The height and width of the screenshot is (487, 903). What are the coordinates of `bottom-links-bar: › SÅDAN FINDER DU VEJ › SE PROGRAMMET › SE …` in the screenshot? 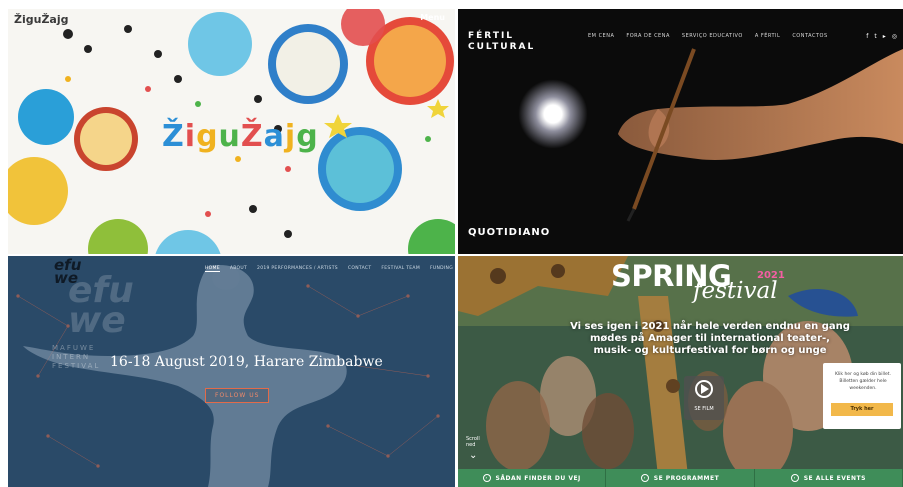 It's located at (680, 478).